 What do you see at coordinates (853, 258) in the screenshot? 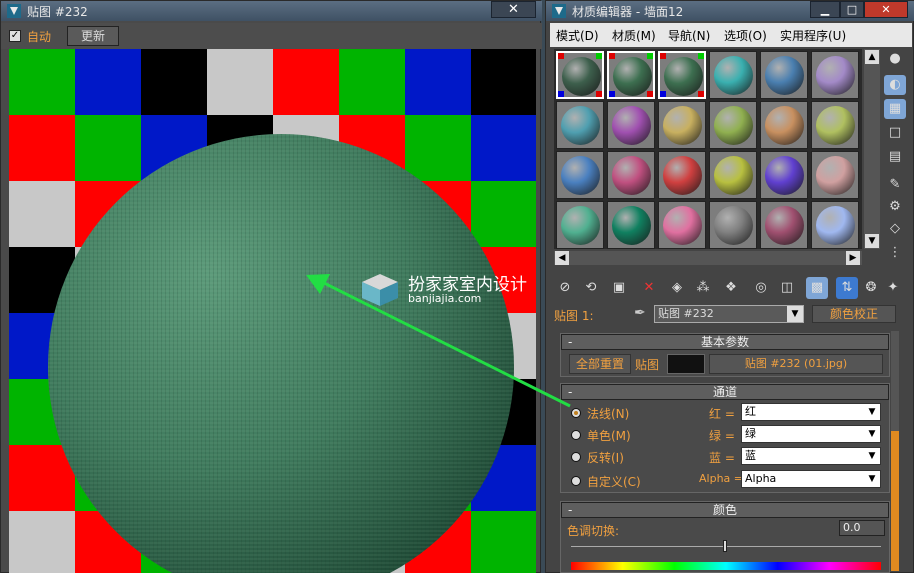
I see `scroll-right-icon: ▶` at bounding box center [853, 258].